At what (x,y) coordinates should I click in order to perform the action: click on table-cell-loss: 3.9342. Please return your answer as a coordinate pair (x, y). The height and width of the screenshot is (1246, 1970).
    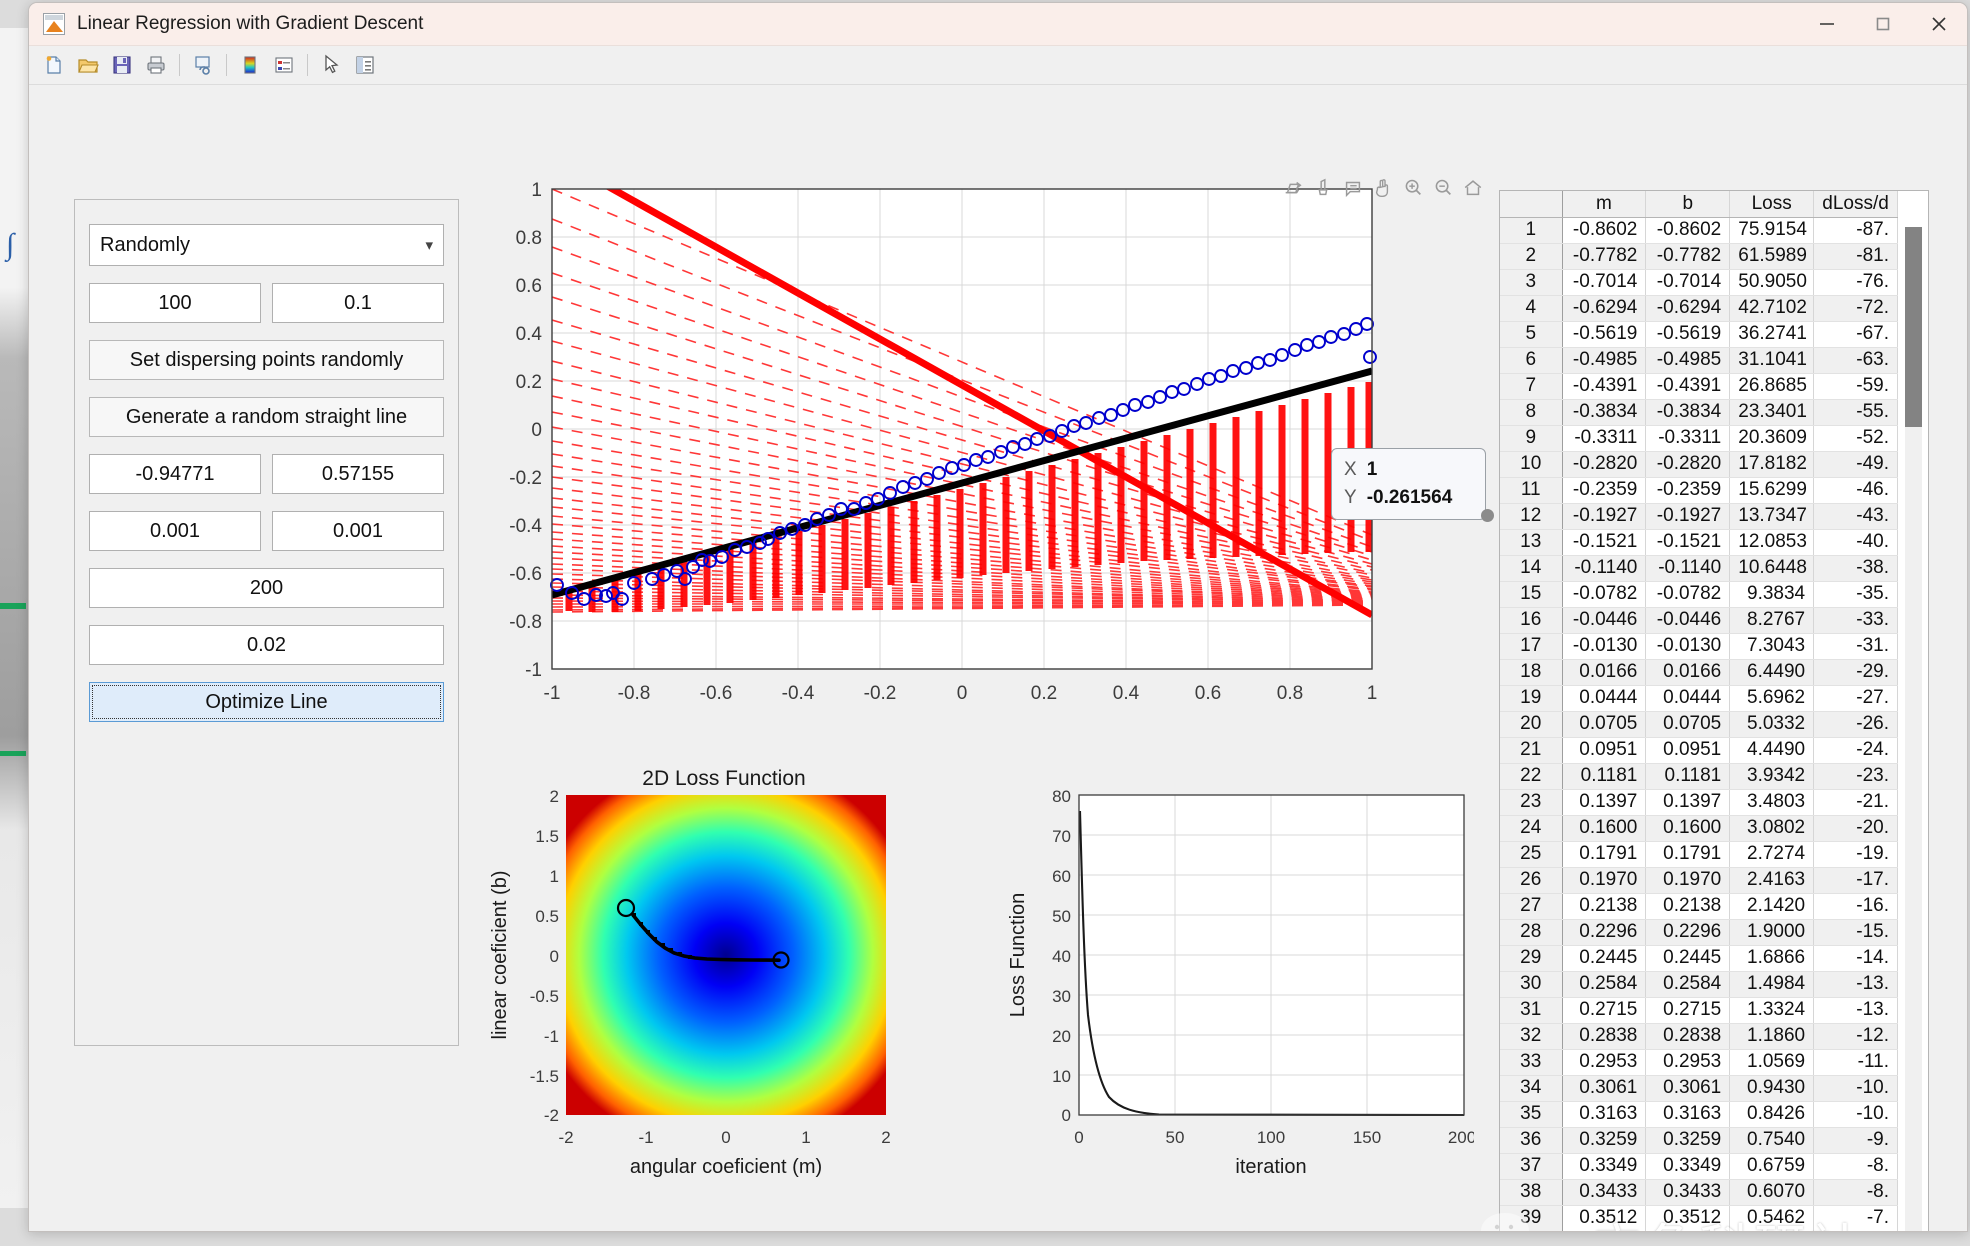
    Looking at the image, I should click on (1772, 776).